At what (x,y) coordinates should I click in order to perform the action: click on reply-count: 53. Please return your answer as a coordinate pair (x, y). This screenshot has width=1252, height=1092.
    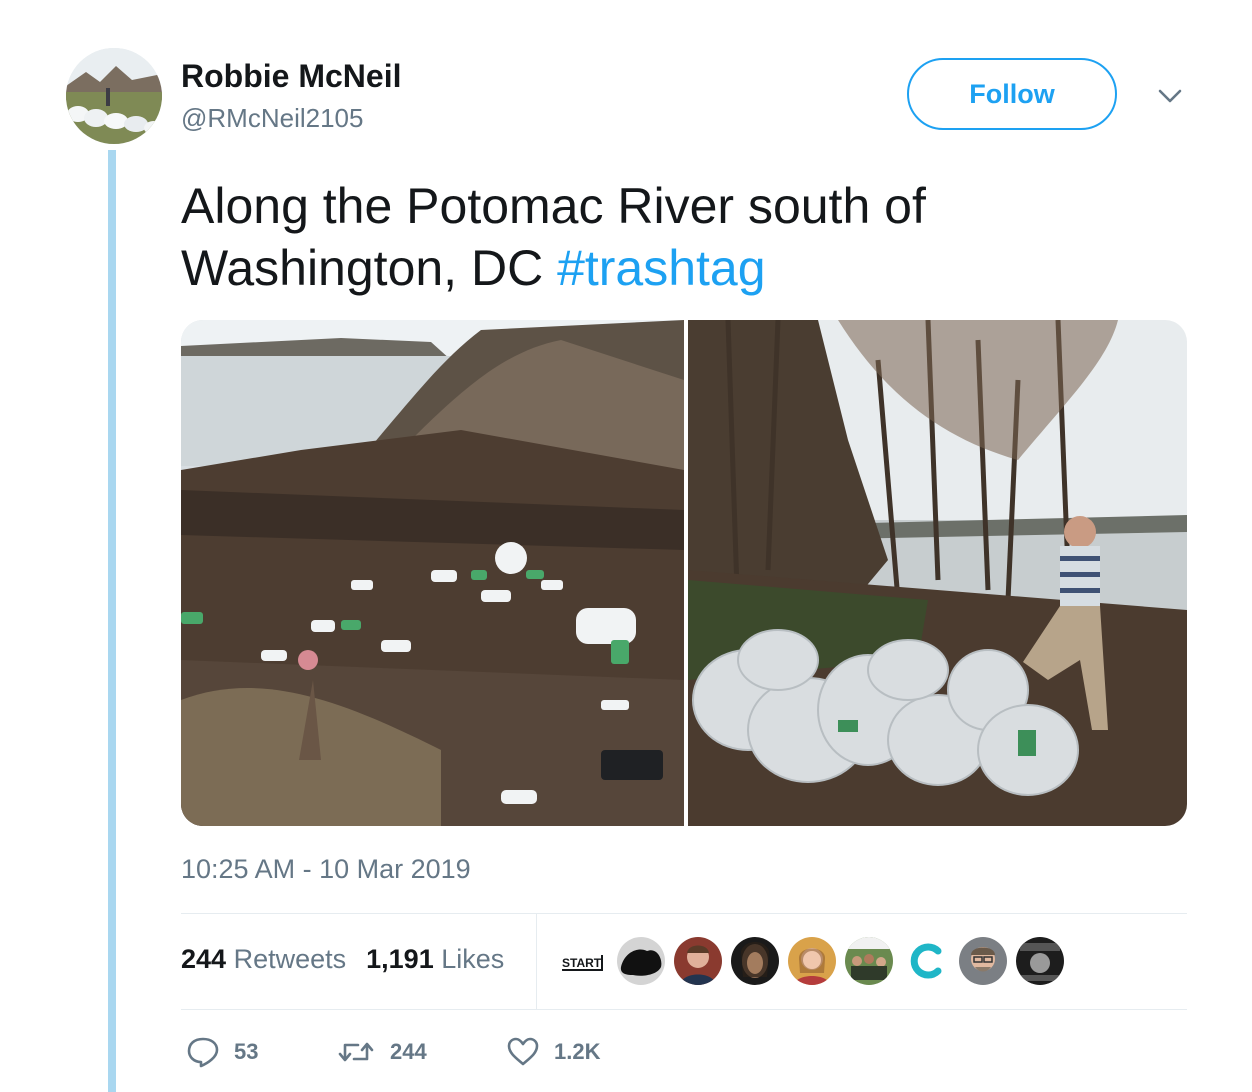
    Looking at the image, I should click on (246, 1051).